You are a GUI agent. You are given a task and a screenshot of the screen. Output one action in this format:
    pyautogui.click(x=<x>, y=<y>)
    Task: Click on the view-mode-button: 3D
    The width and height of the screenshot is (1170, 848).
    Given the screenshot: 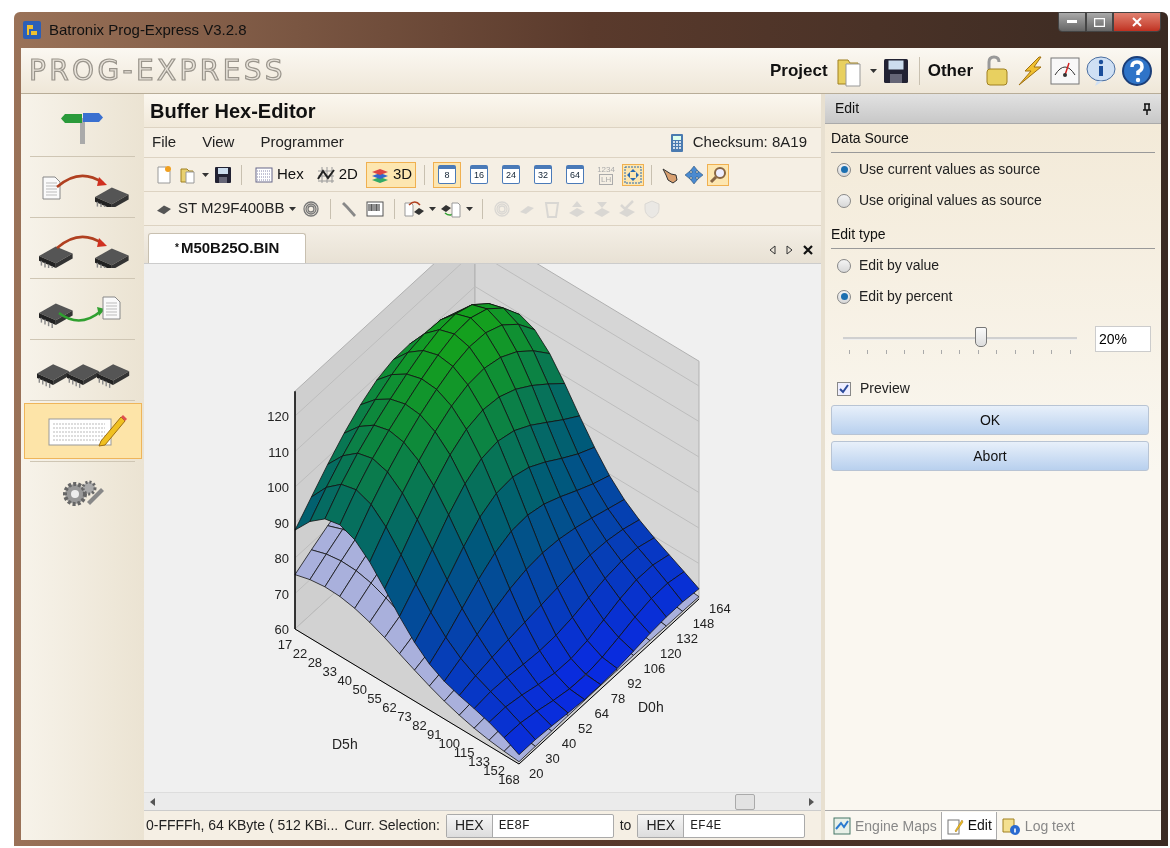 What is the action you would take?
    pyautogui.click(x=391, y=174)
    